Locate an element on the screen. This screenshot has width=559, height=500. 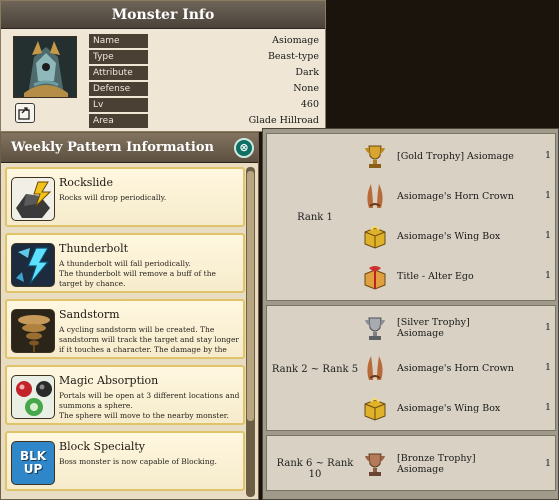
info-row-area: Area Glade Hillroad is located at coordinates (204, 121).